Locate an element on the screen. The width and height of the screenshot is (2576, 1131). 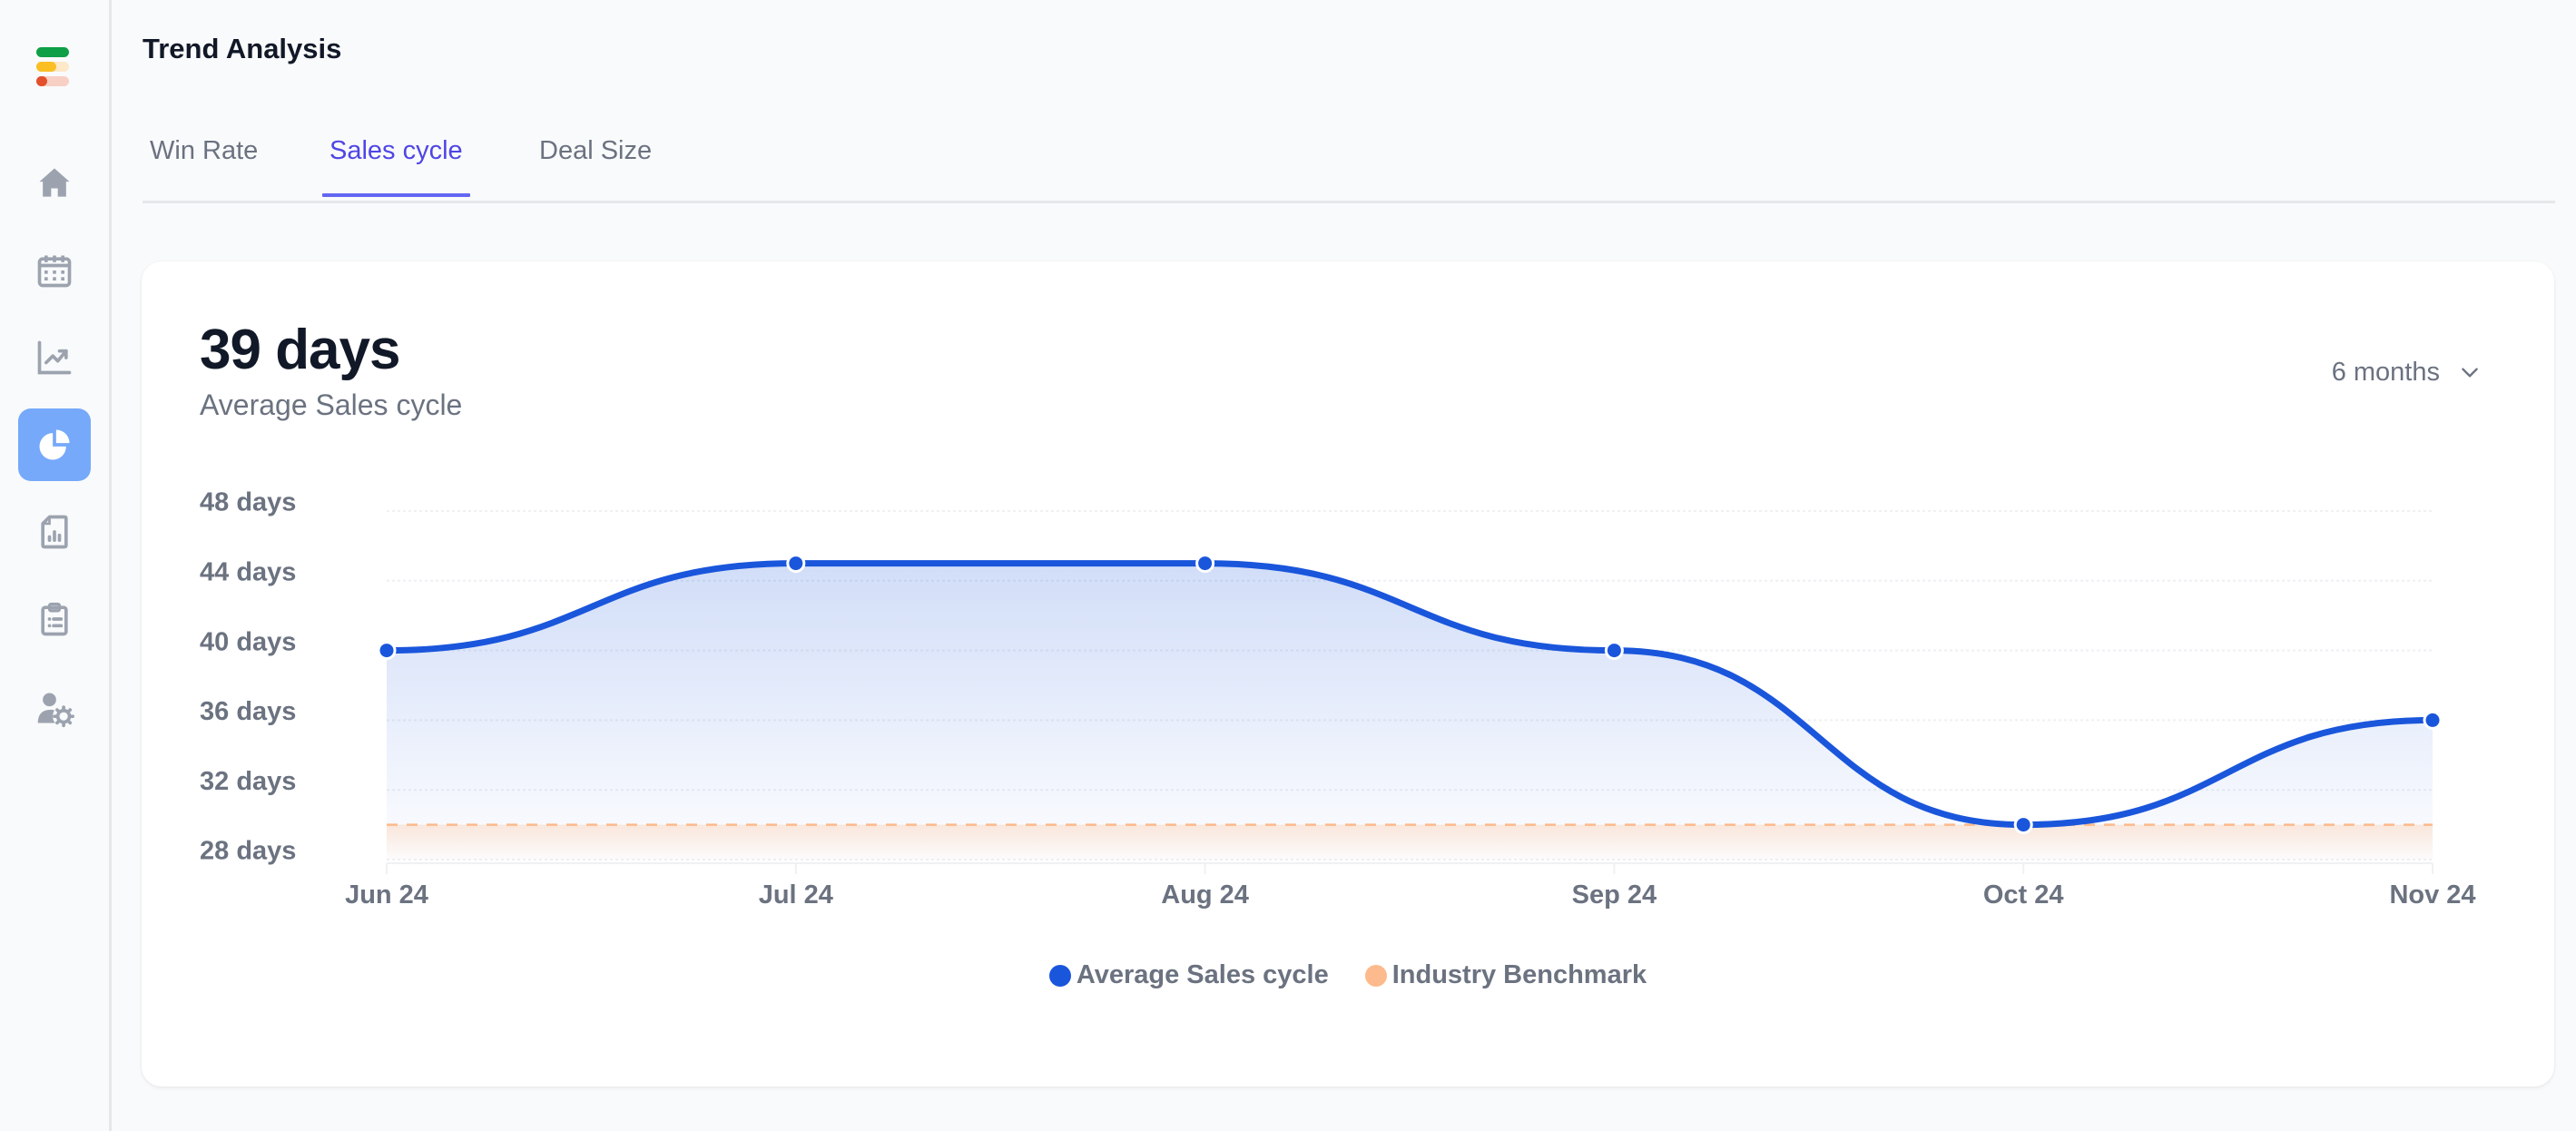
area-fill-industry-benchmark is located at coordinates (1410, 842).